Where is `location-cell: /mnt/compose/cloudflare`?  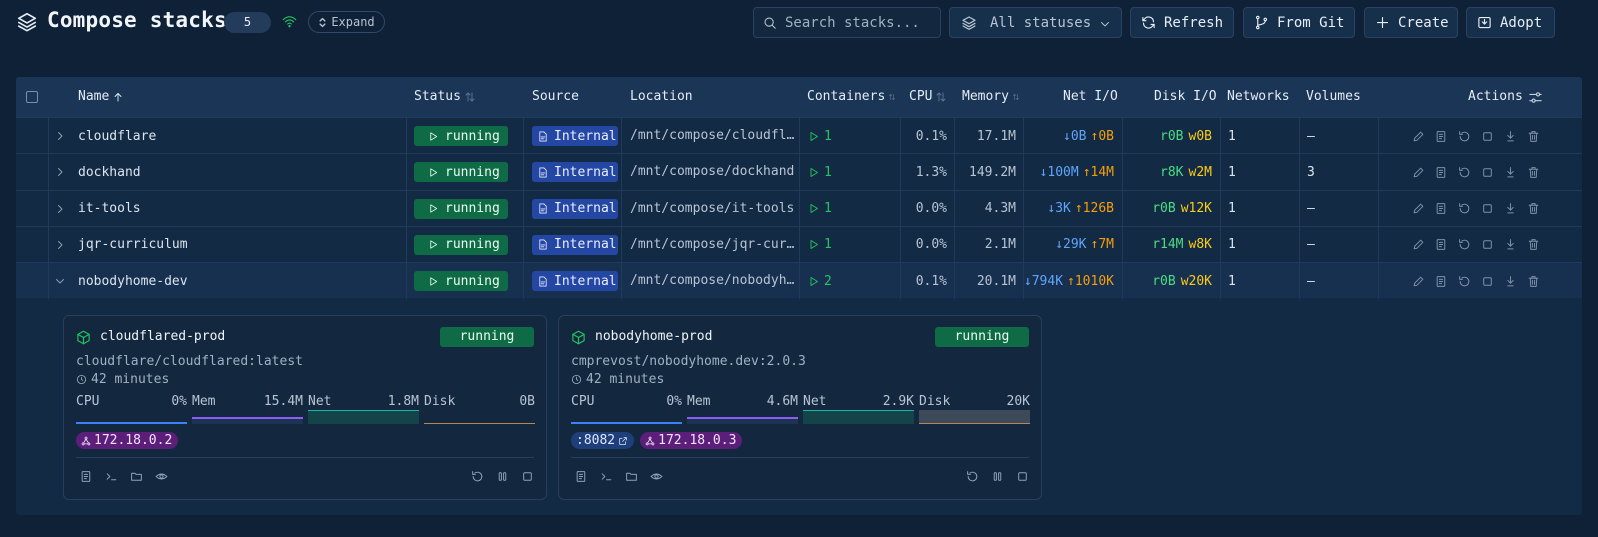
location-cell: /mnt/compose/cloudflare is located at coordinates (714, 136).